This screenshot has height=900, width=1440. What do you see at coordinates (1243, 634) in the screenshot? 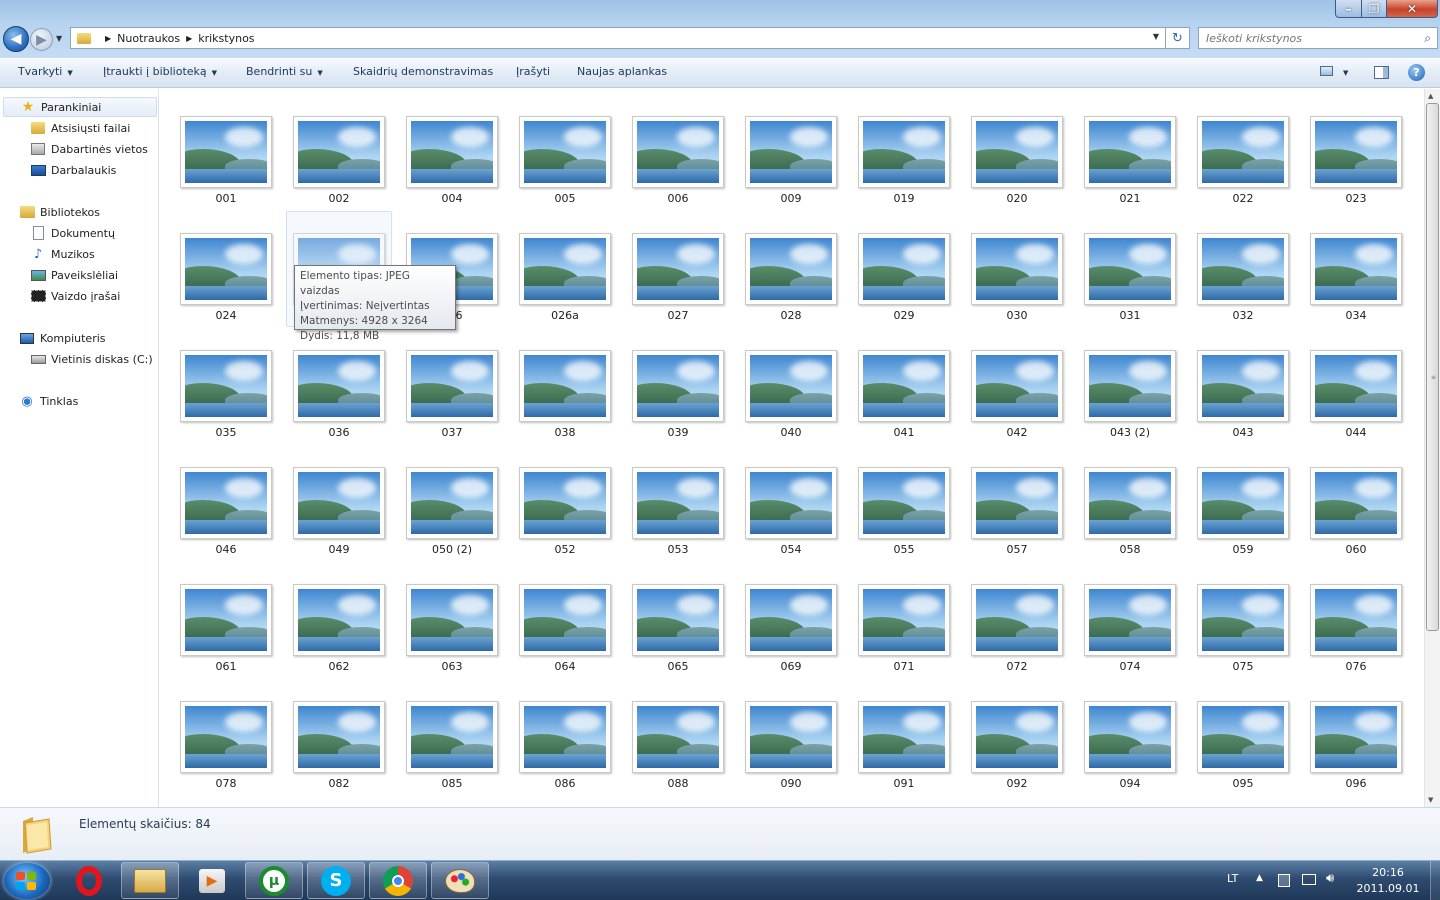
I see `file-tile: 075` at bounding box center [1243, 634].